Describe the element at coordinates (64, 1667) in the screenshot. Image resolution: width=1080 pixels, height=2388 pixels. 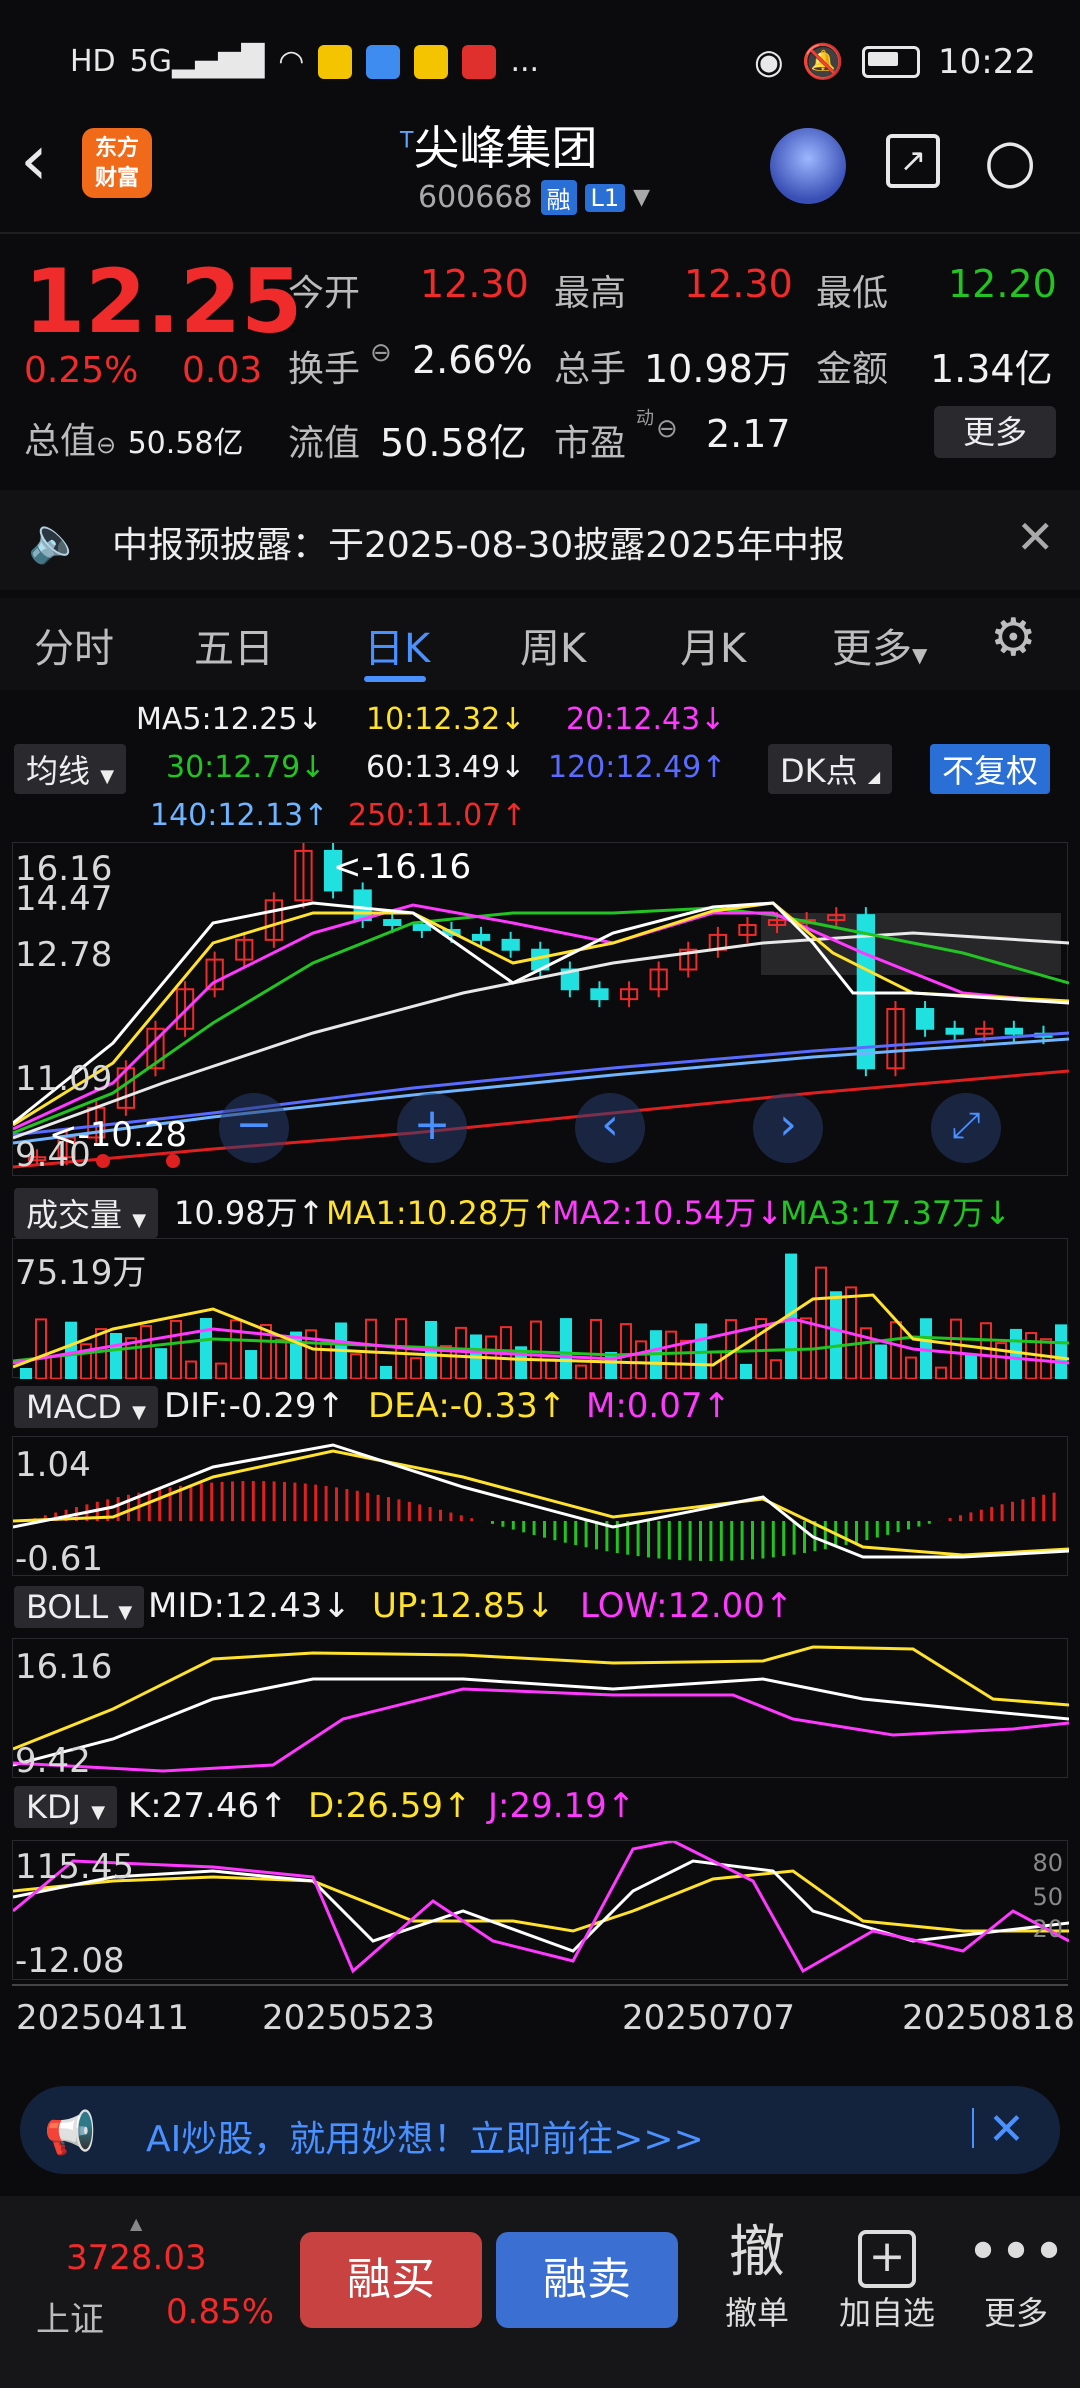
I see `boll-axis-top: 16.16` at that location.